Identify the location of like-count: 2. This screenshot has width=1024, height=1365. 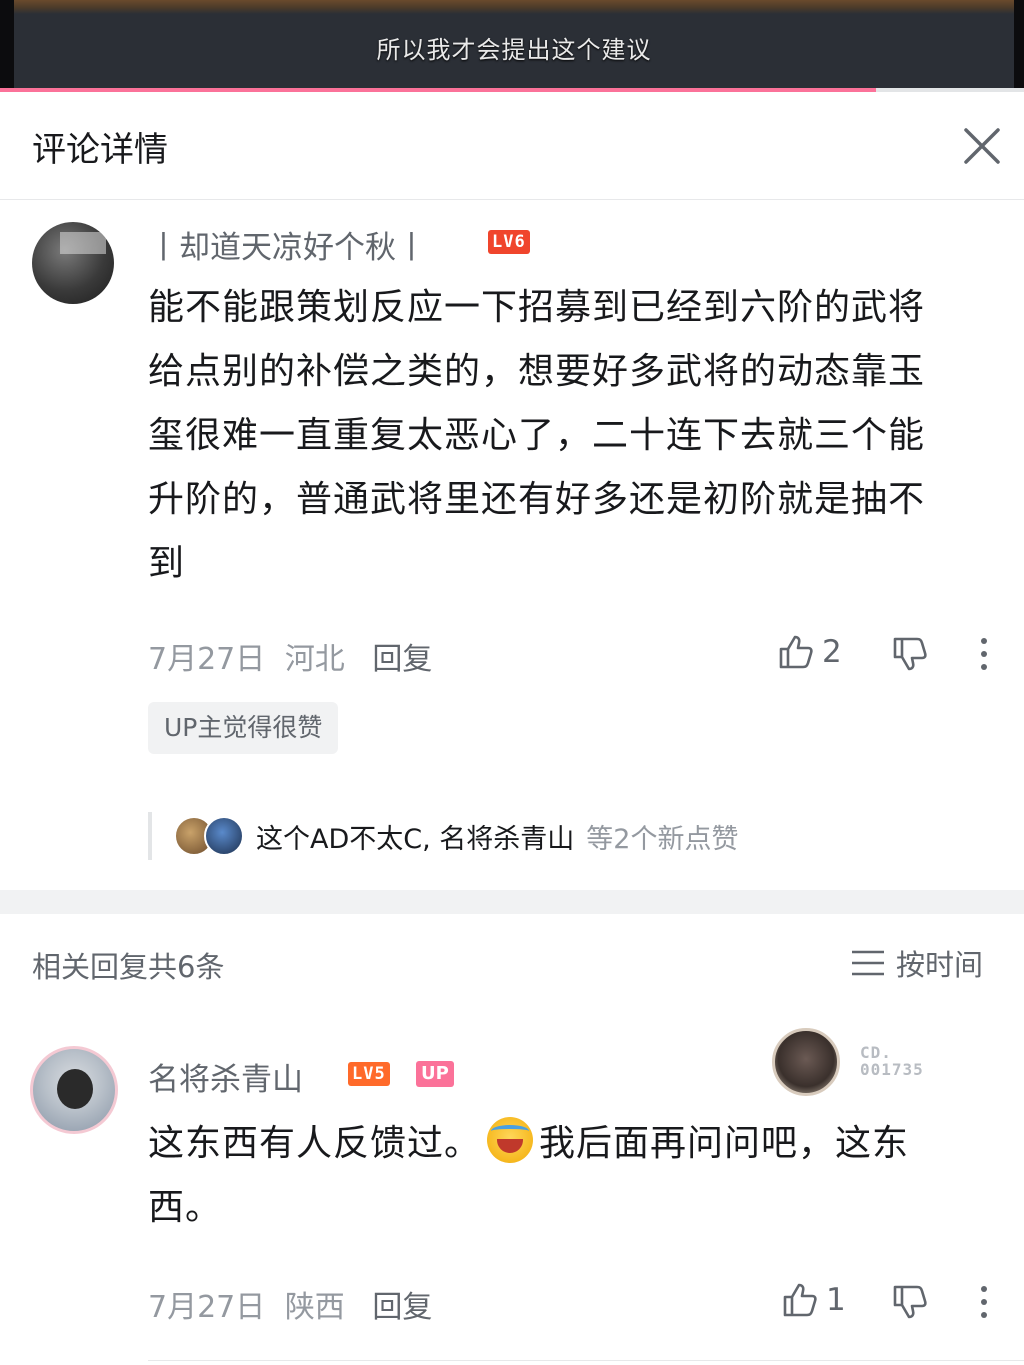
(832, 652).